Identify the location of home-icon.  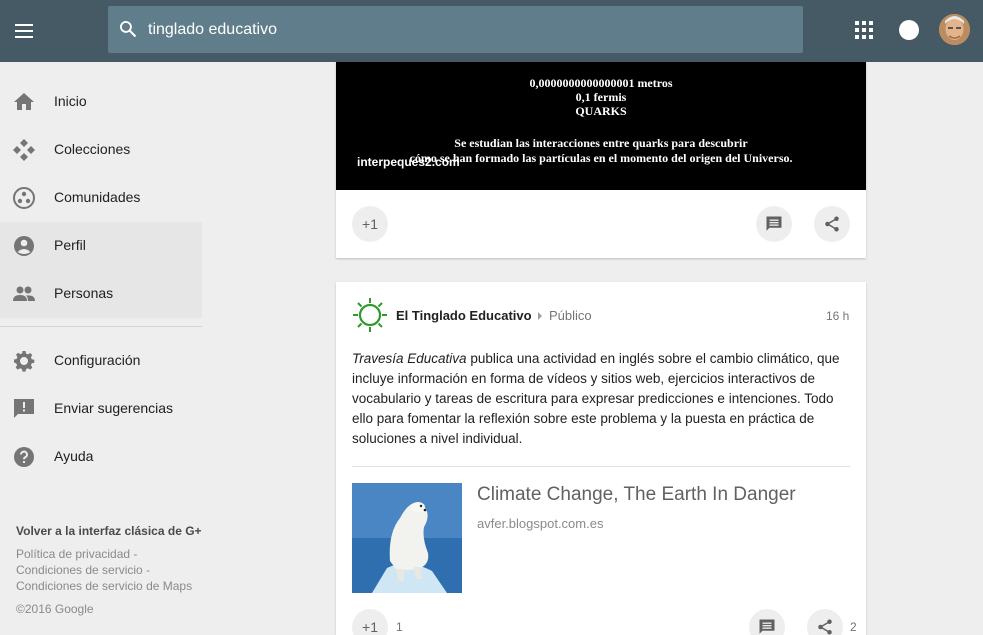
(24, 101).